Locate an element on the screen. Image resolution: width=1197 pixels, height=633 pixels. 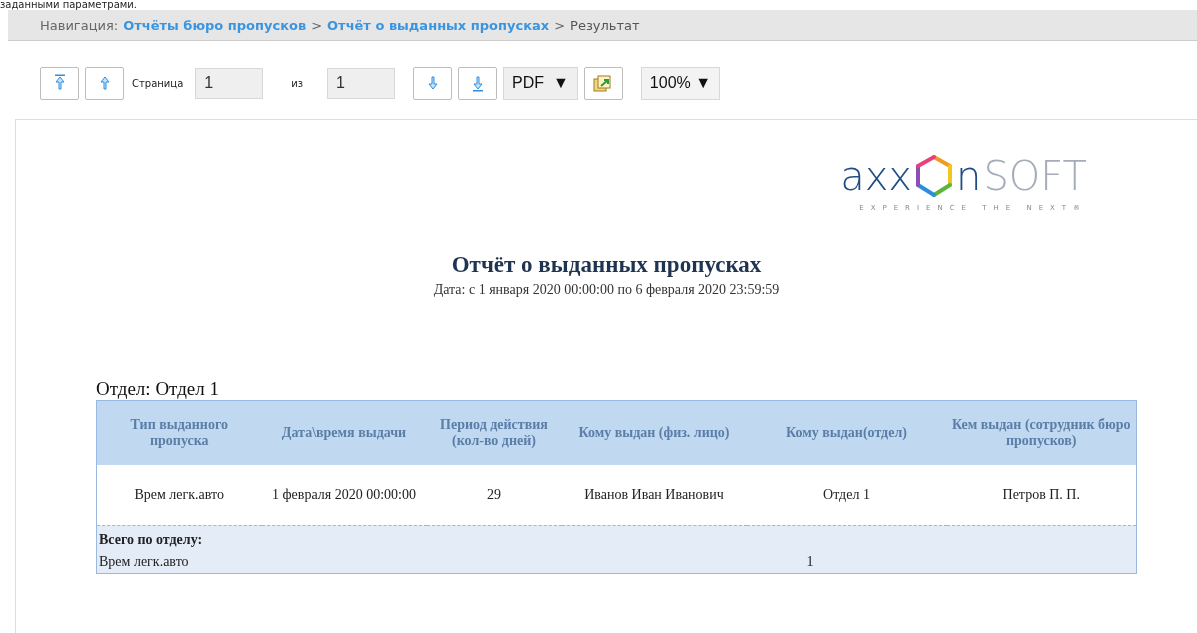
report-date-range: Дата: с 1 января 2020 00:00:00 по 6 февраля 2020 23:59:59 is located at coordinates (606, 290).